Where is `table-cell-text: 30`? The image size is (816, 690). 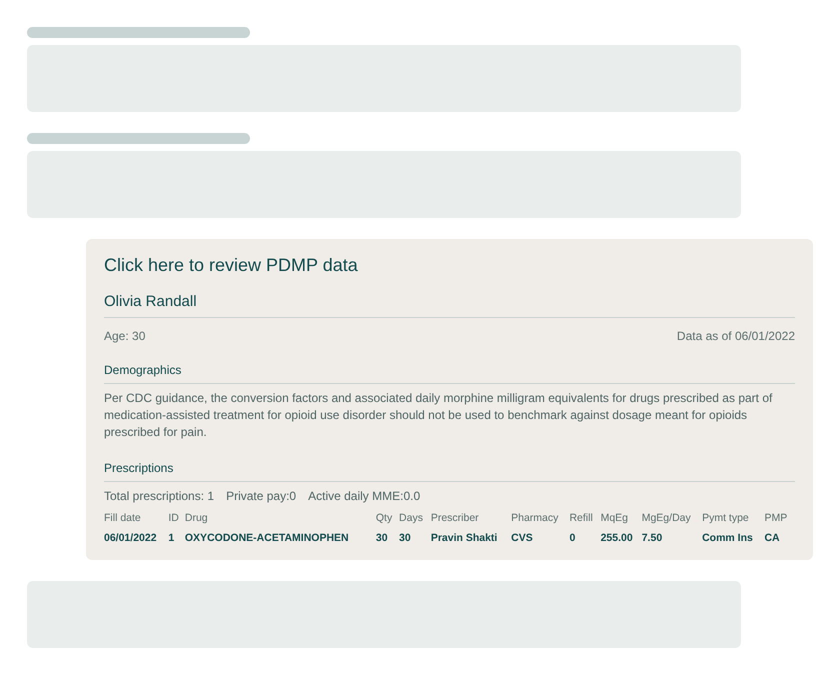
table-cell-text: 30 is located at coordinates (405, 538).